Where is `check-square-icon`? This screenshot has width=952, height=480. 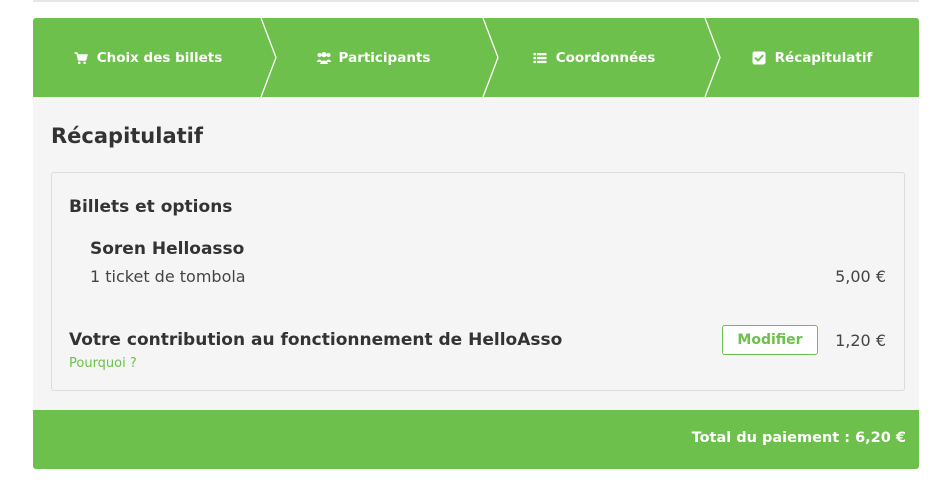 check-square-icon is located at coordinates (759, 58).